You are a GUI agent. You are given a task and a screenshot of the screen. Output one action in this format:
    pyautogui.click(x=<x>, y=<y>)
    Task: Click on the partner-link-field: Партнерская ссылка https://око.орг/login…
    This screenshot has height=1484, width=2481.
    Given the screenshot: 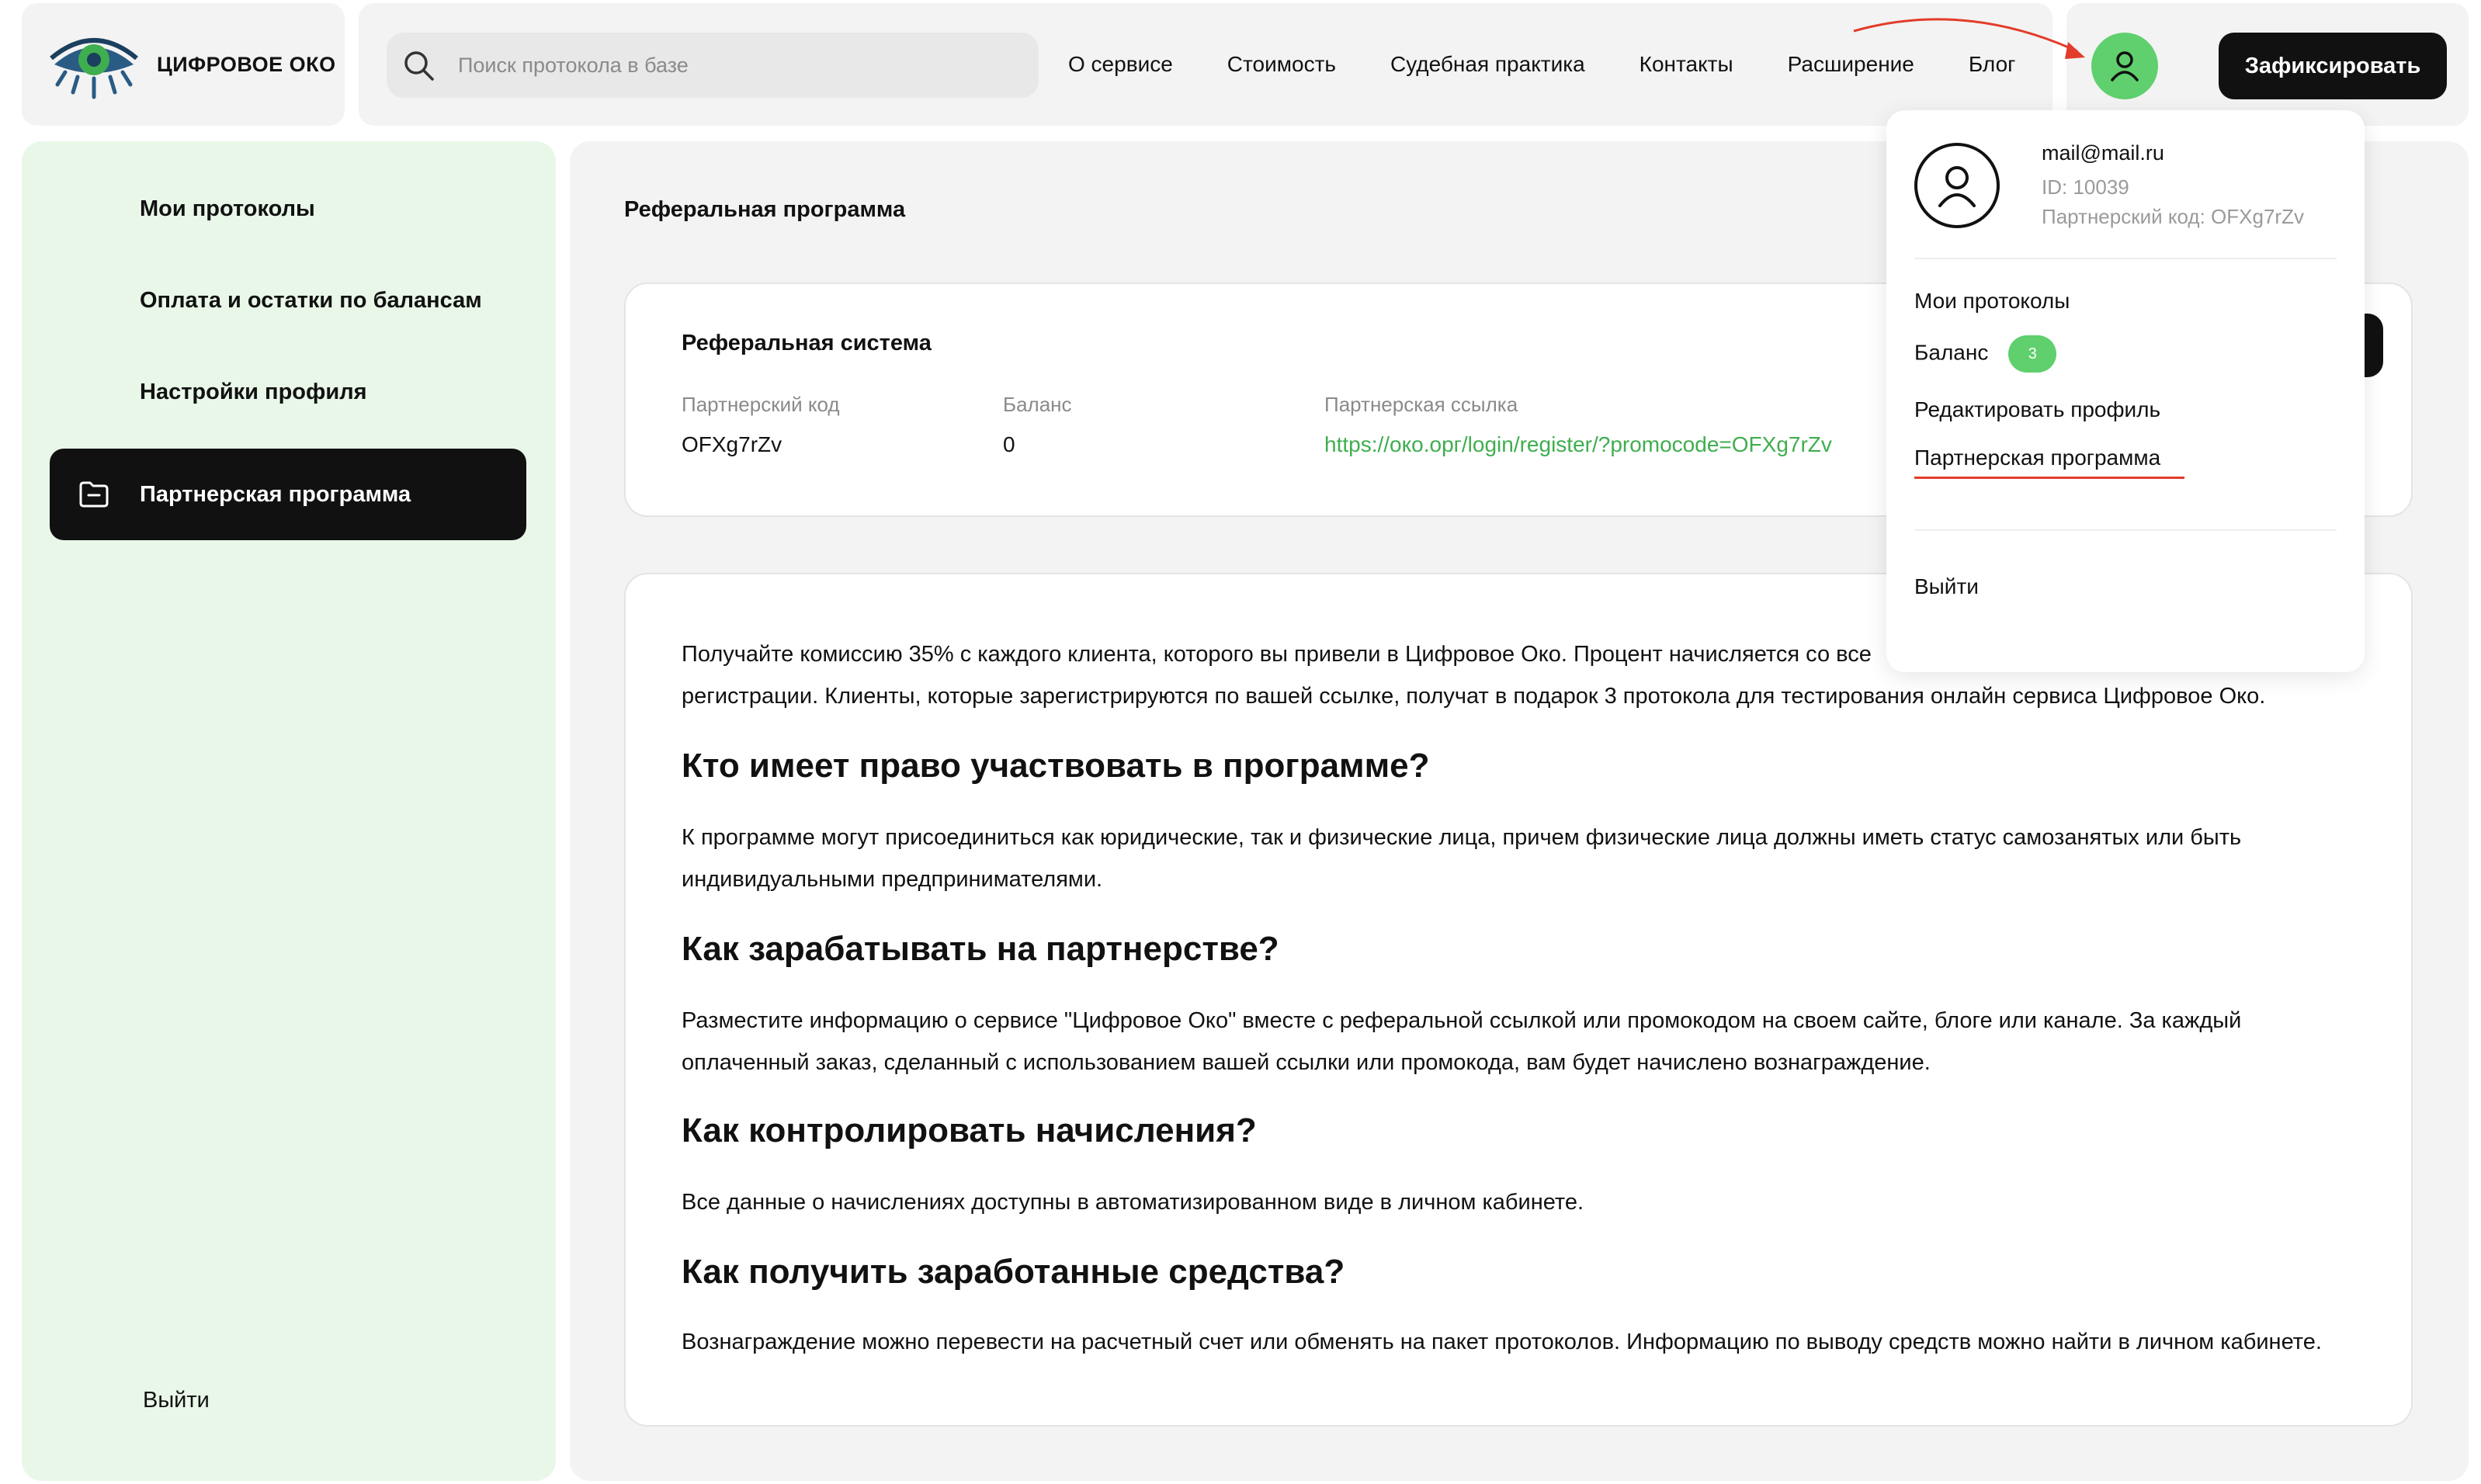 What is the action you would take?
    pyautogui.click(x=1578, y=425)
    